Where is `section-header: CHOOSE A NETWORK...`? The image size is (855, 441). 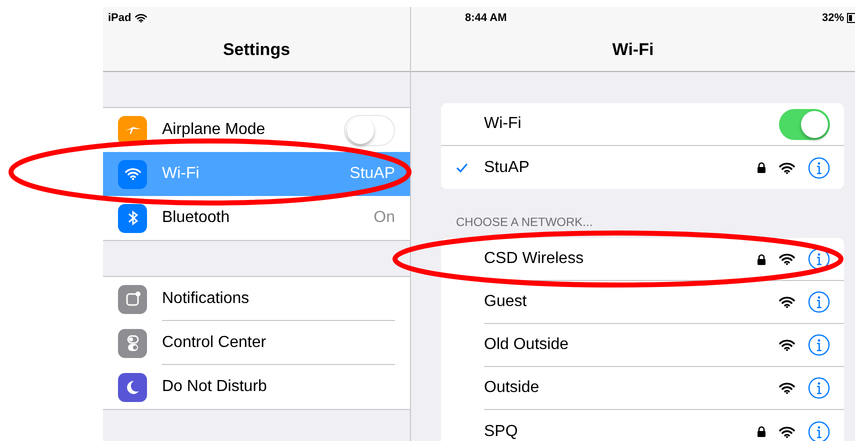
section-header: CHOOSE A NETWORK... is located at coordinates (525, 222).